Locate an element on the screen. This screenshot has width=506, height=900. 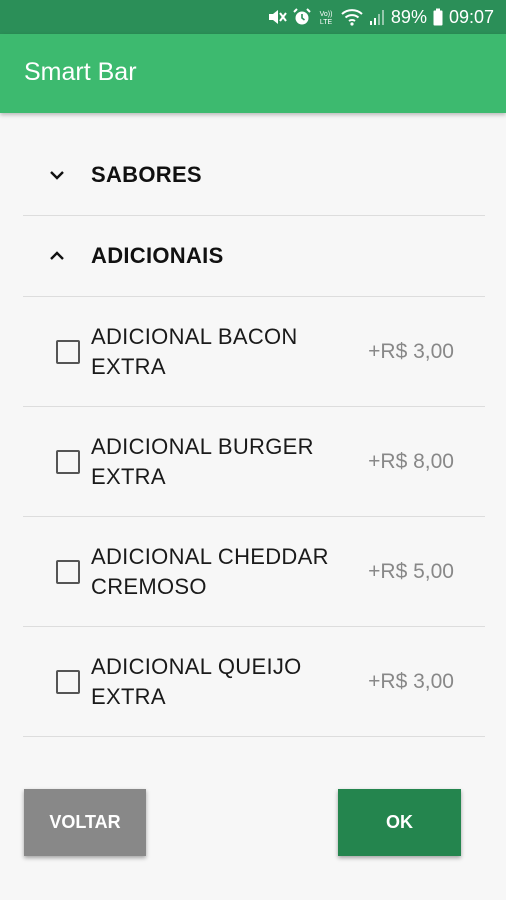
ok-button: OK is located at coordinates (399, 822).